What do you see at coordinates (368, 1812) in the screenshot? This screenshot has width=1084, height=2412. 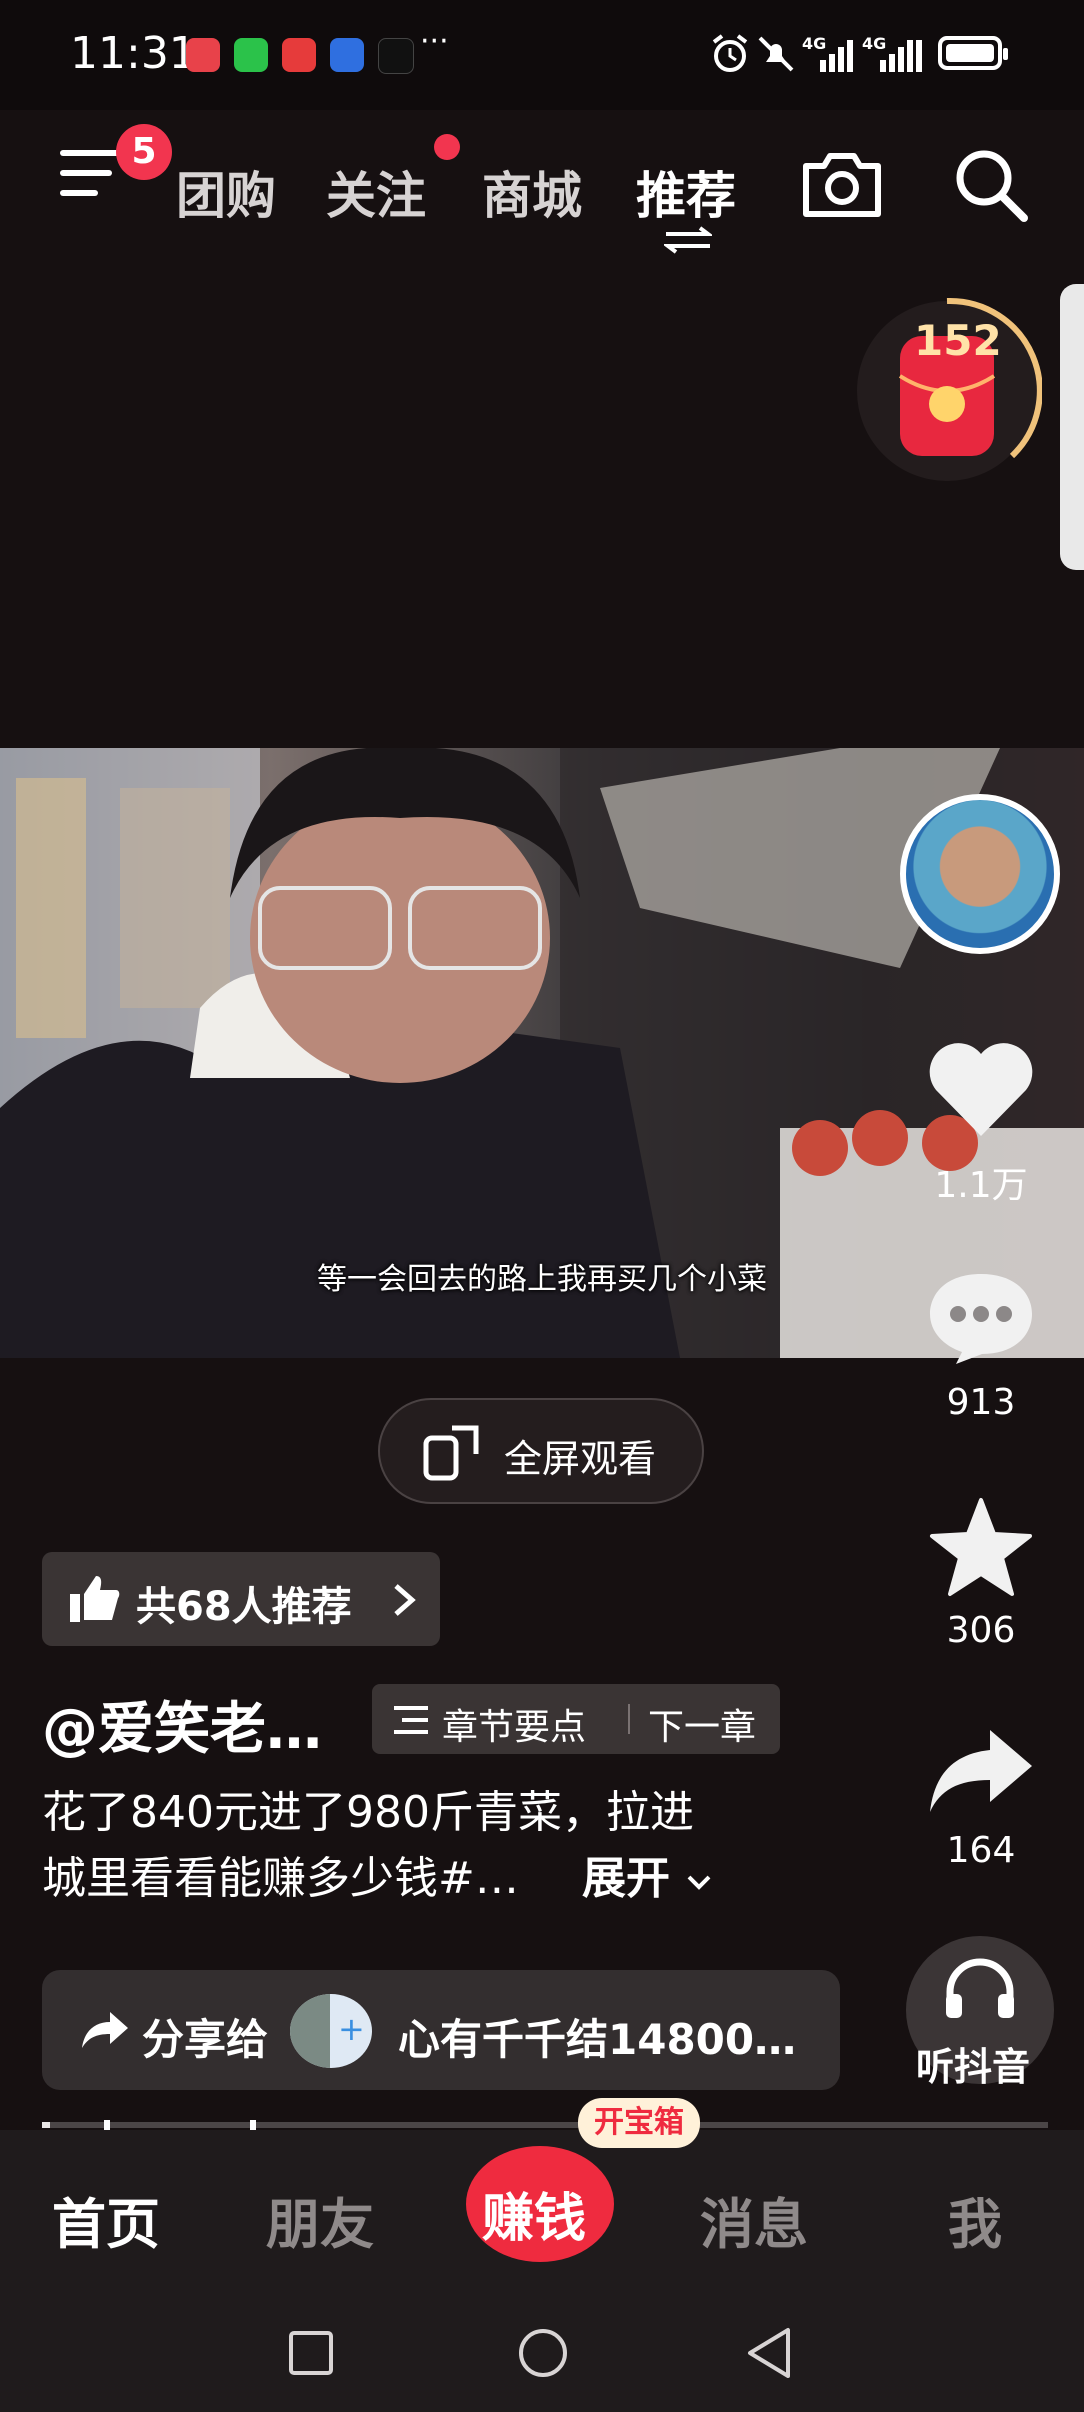 I see `description-line-1: 花了840元进了980斤青菜，拉进` at bounding box center [368, 1812].